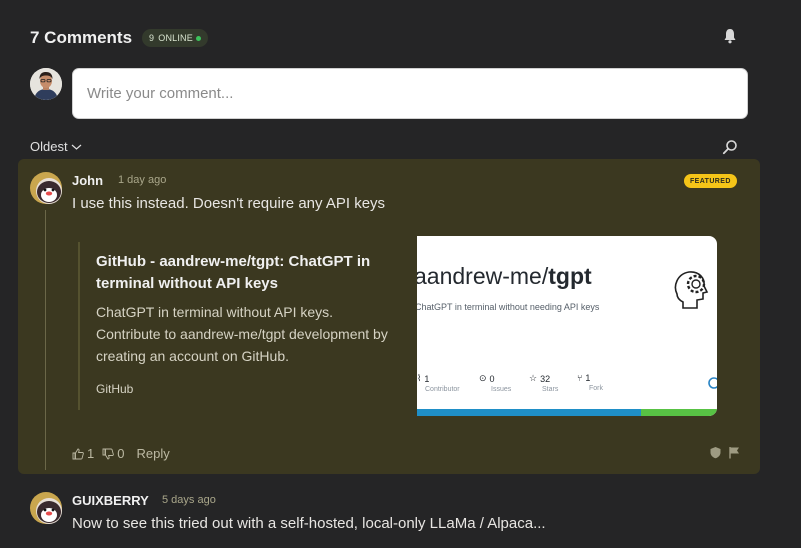  I want to click on downvote-button: 0, so click(113, 453).